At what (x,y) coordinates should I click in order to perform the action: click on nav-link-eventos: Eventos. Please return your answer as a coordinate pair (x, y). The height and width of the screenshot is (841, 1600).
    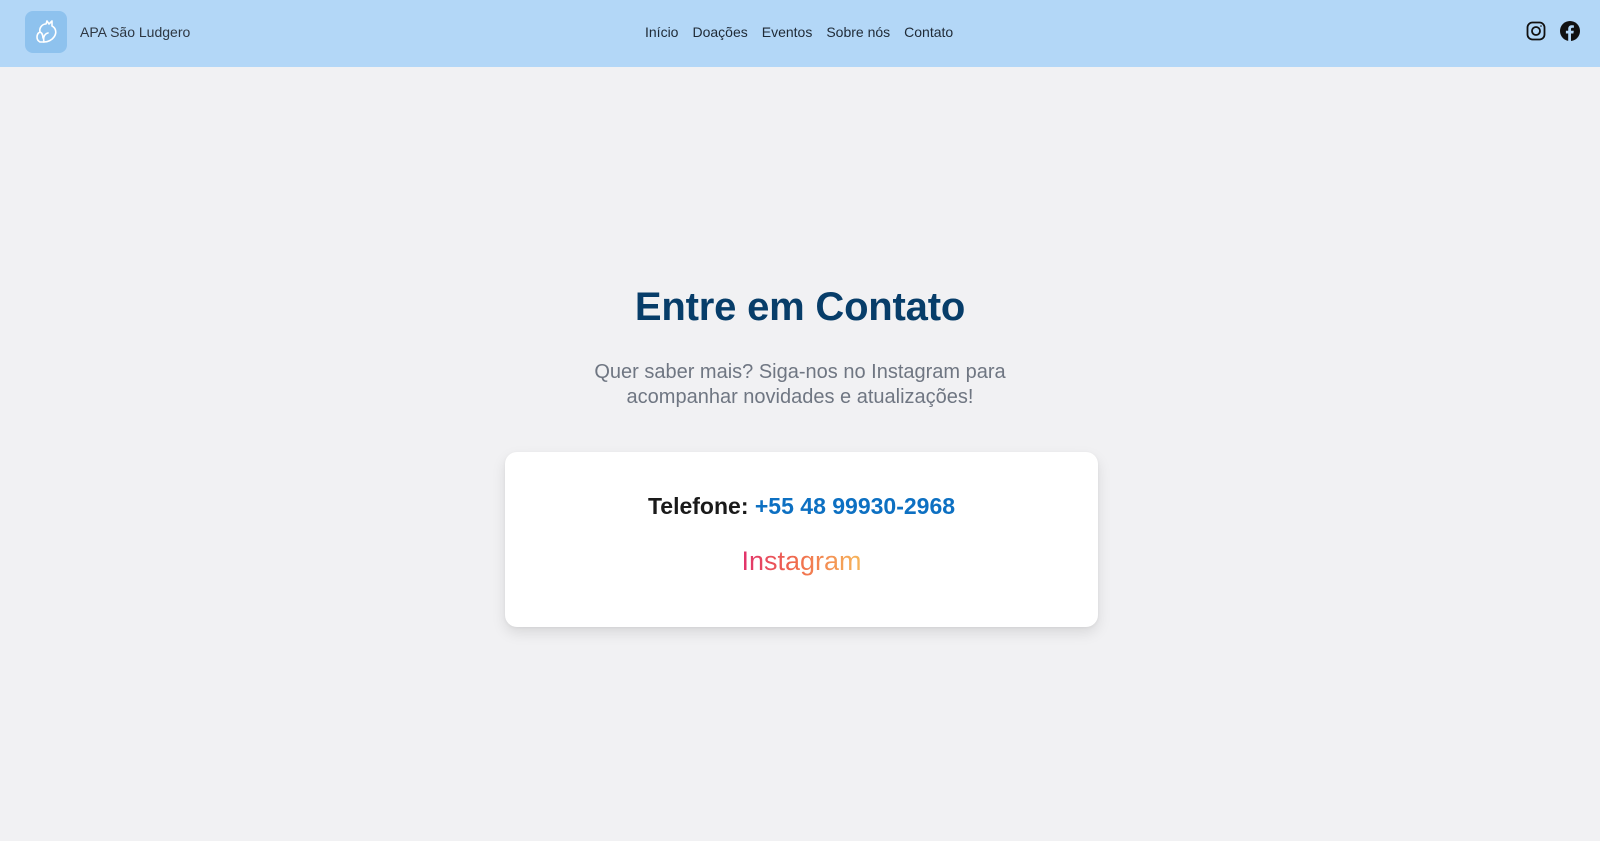
    Looking at the image, I should click on (787, 32).